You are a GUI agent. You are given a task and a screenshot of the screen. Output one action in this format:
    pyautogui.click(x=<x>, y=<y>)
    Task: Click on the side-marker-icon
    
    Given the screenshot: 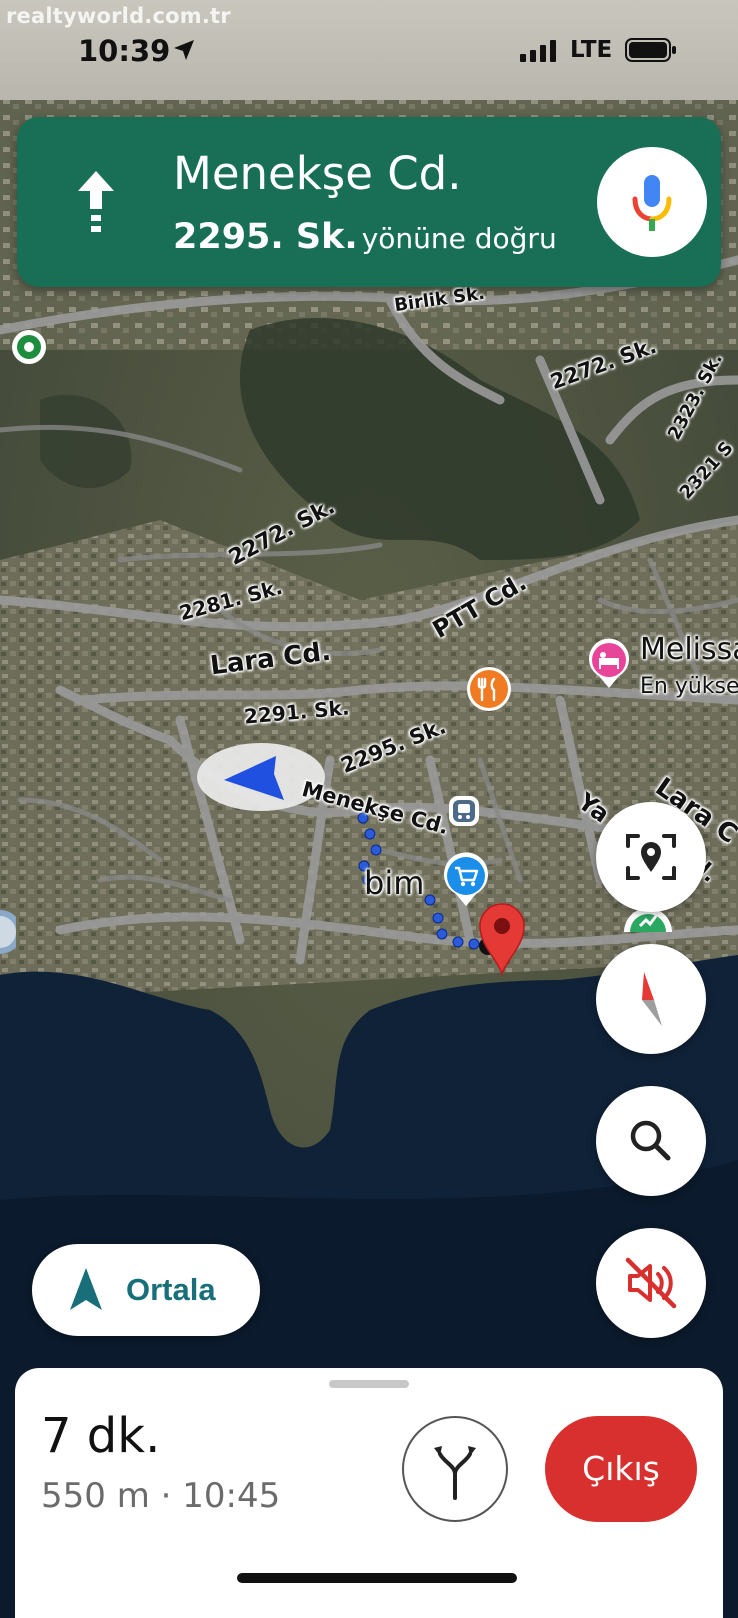 What is the action you would take?
    pyautogui.click(x=8, y=932)
    